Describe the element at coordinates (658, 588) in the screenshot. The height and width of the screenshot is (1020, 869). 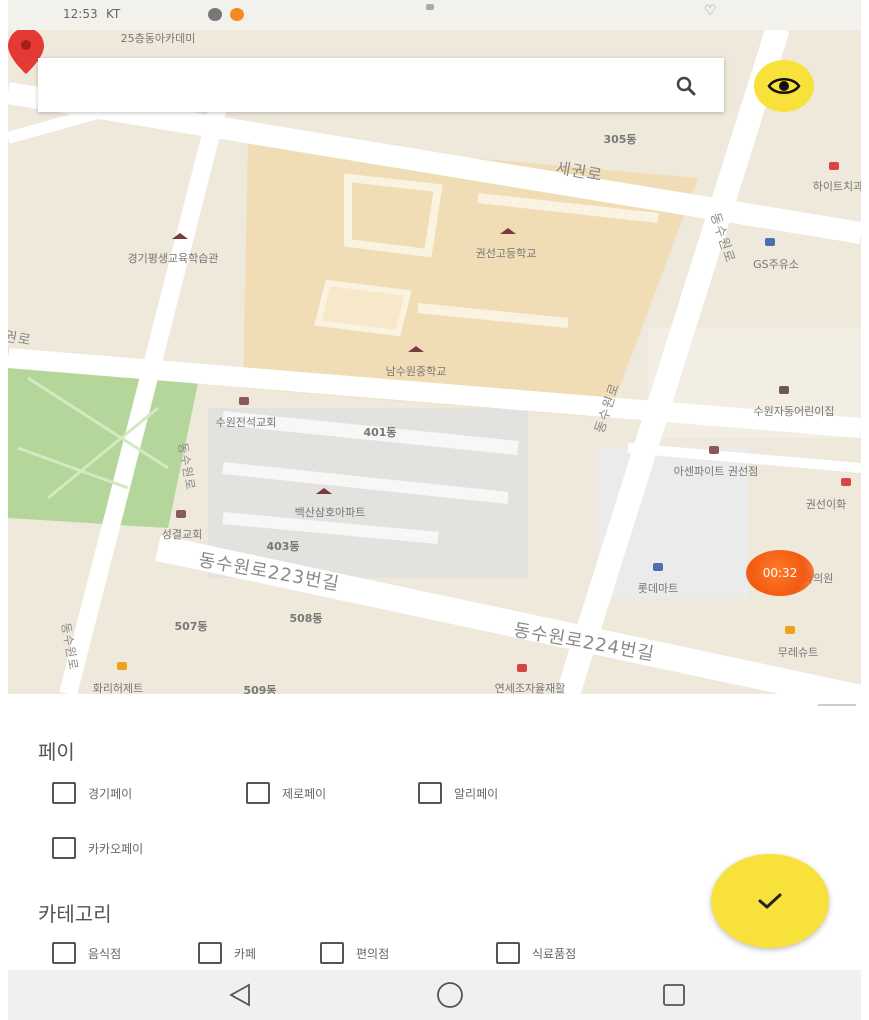
I see `poi-label: 롯데마트` at that location.